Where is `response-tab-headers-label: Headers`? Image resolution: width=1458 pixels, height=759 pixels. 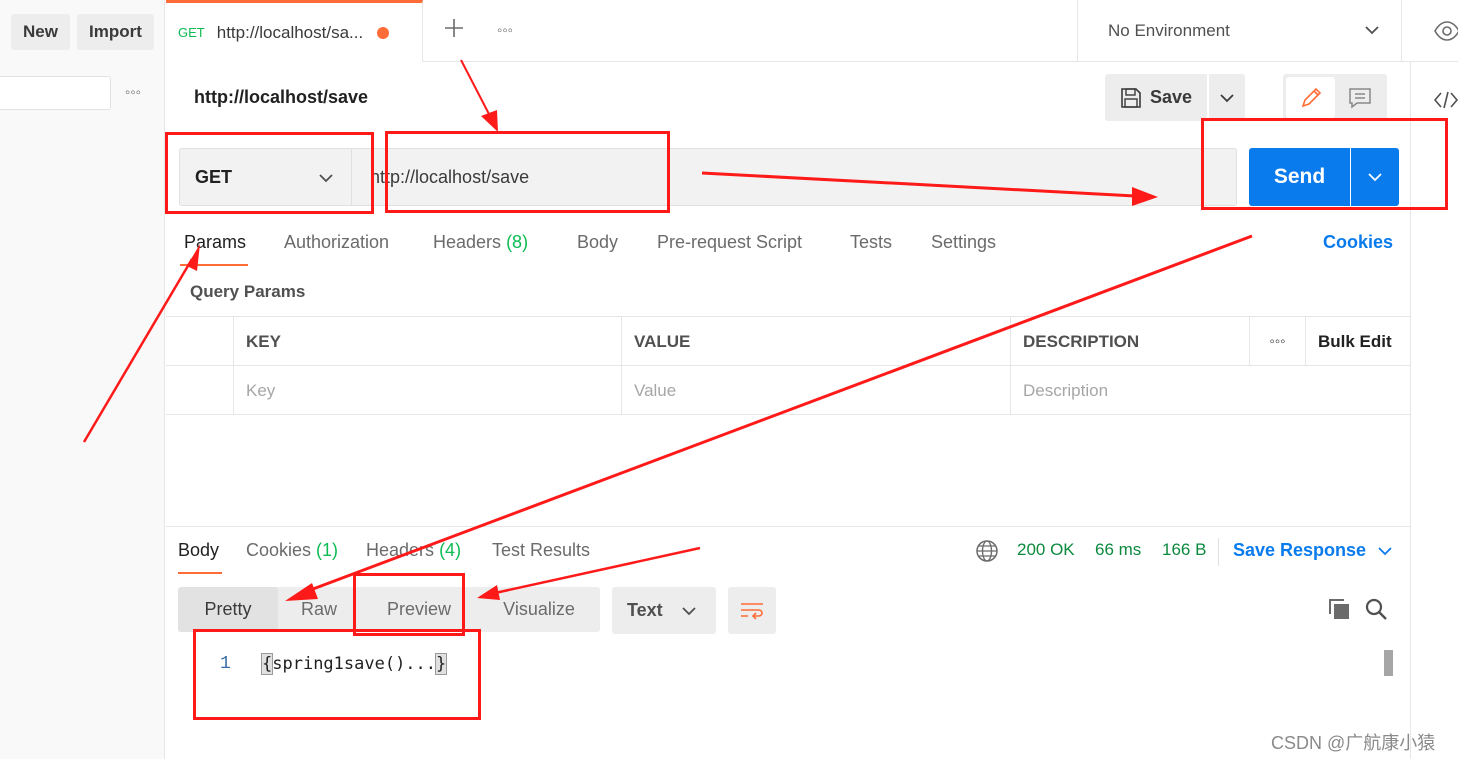
response-tab-headers-label: Headers is located at coordinates (400, 550).